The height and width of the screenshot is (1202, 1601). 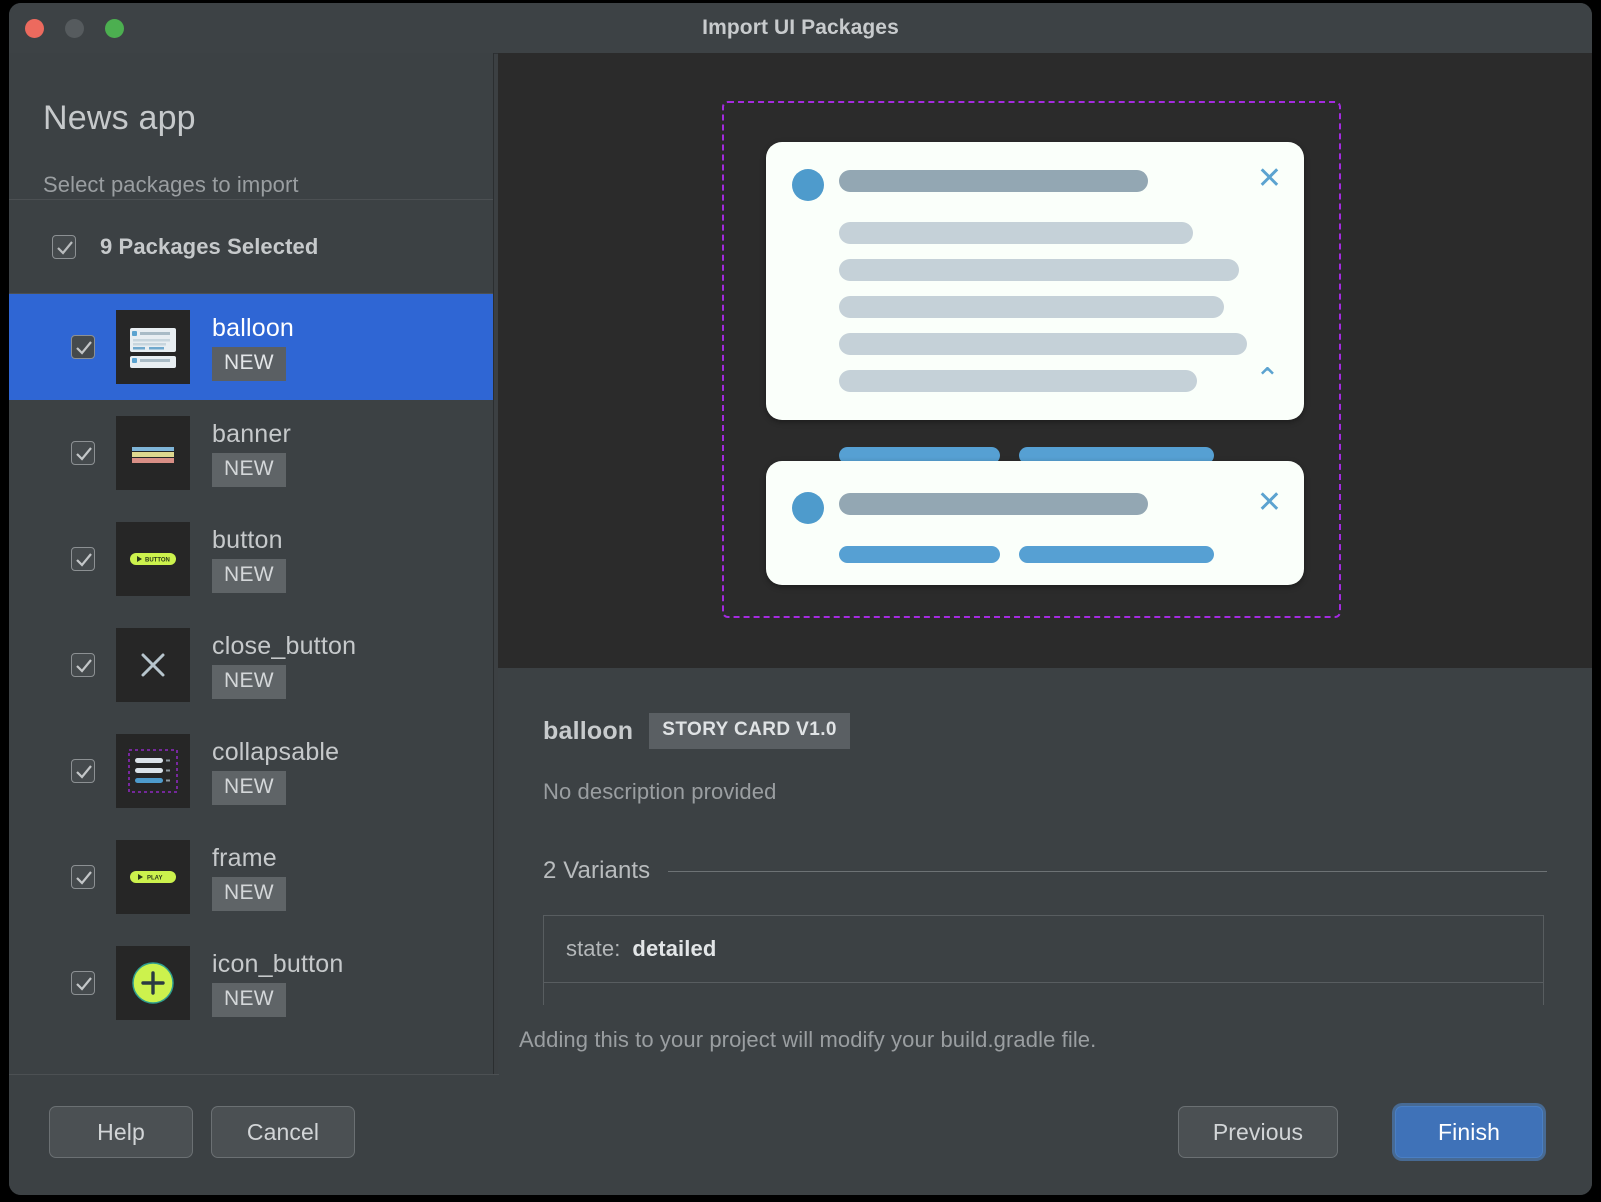 I want to click on package-name: button, so click(x=247, y=540).